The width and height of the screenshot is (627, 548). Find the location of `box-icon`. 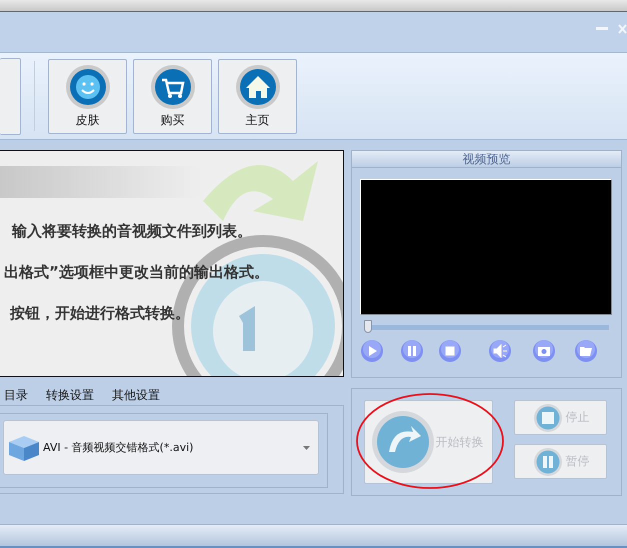

box-icon is located at coordinates (24, 448).